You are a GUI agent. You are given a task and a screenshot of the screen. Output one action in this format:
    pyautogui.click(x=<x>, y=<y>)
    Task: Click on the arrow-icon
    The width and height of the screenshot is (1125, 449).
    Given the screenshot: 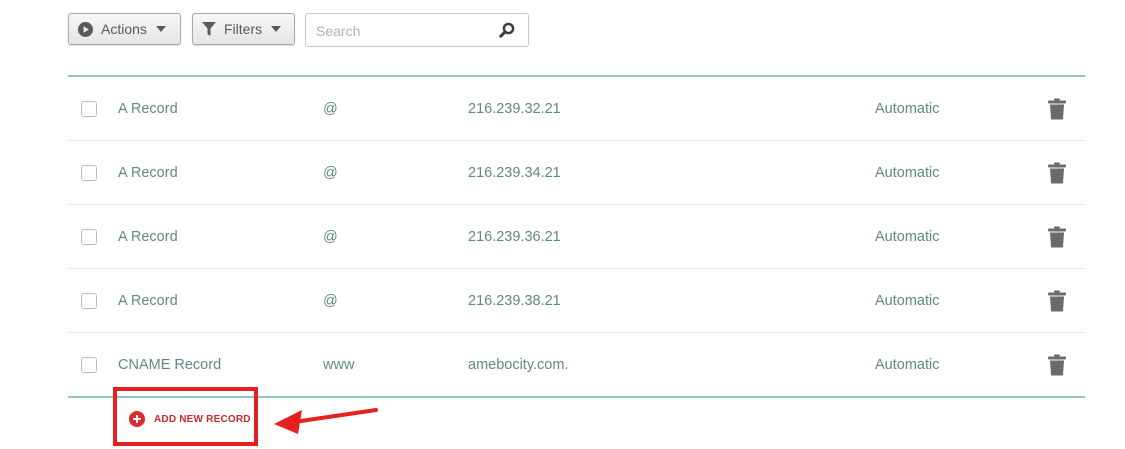 What is the action you would take?
    pyautogui.click(x=326, y=421)
    